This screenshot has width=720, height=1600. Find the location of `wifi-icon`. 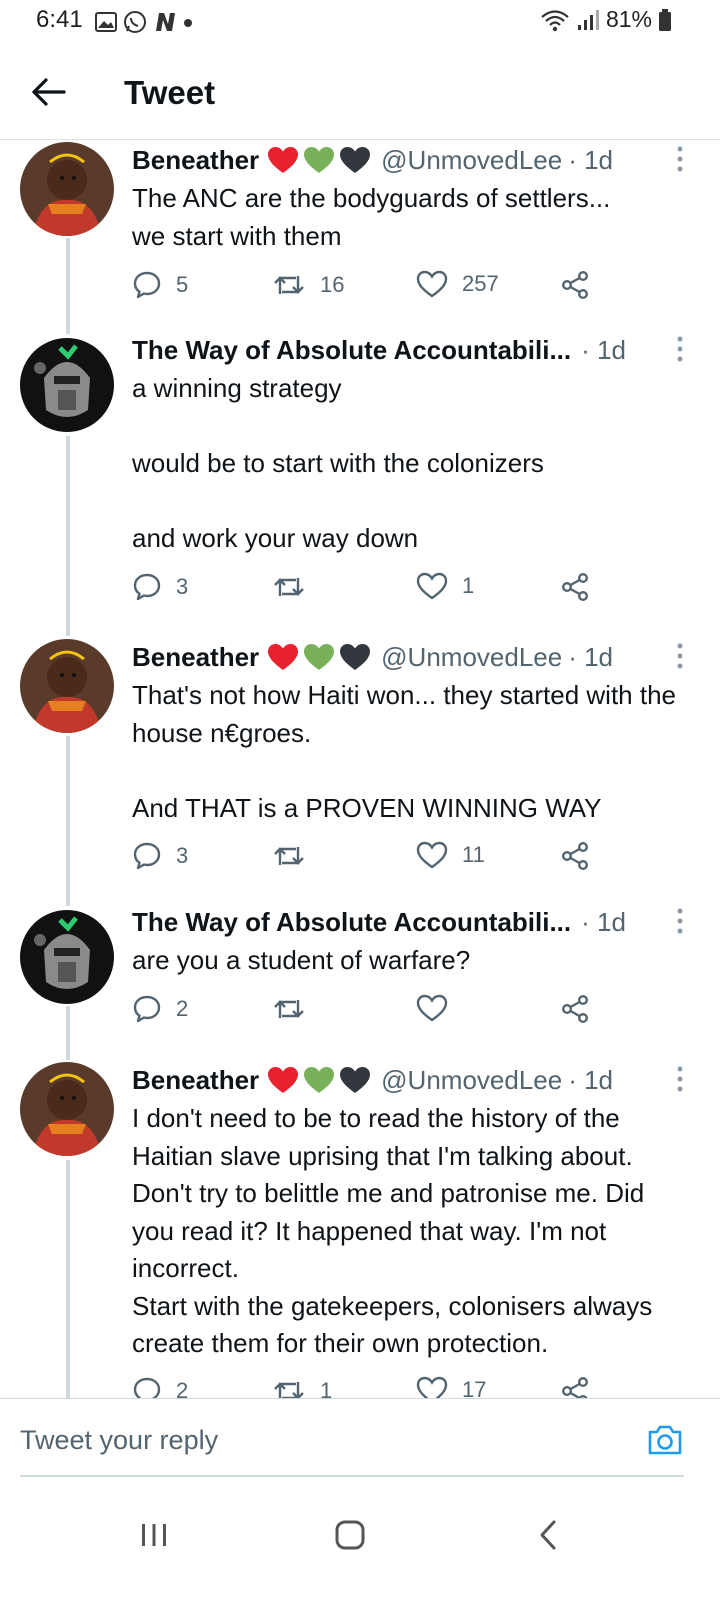

wifi-icon is located at coordinates (555, 20).